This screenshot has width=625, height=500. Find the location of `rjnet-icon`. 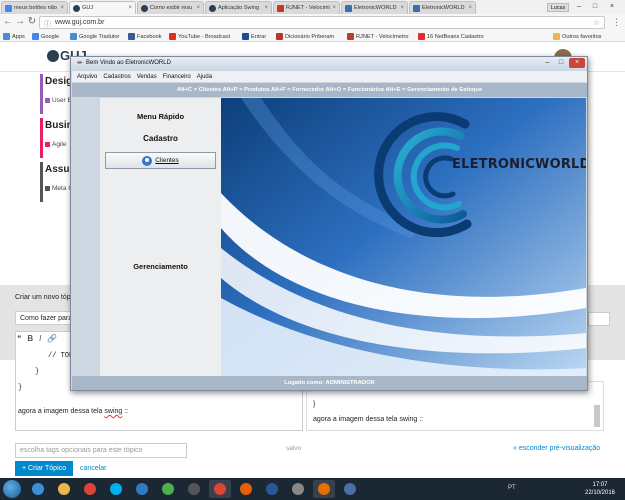

rjnet-icon is located at coordinates (280, 8).